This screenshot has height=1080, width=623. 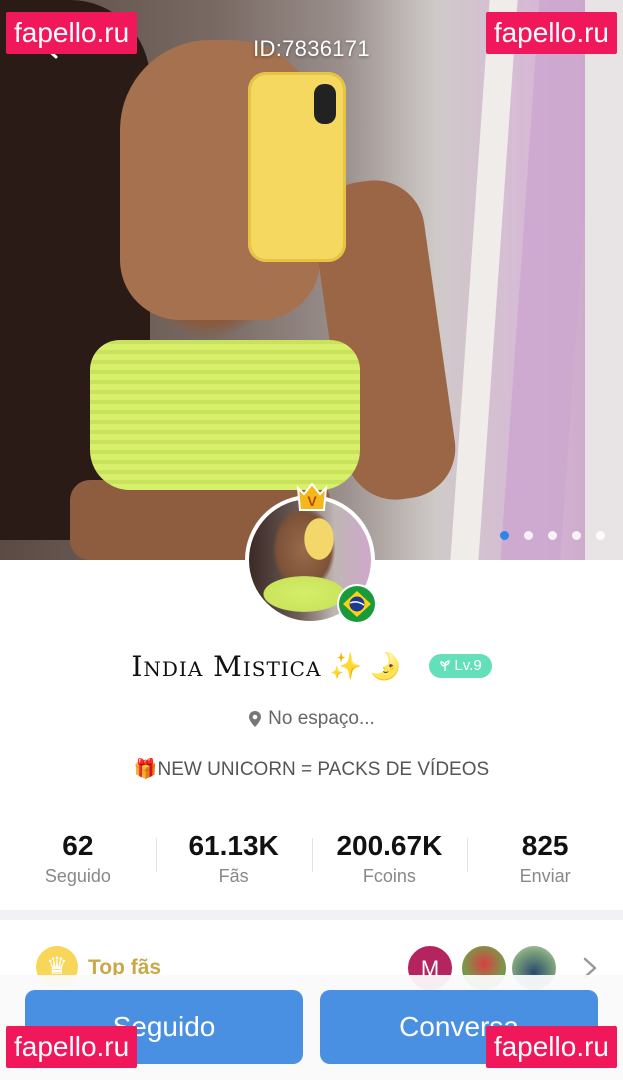 What do you see at coordinates (255, 719) in the screenshot?
I see `location-pin-icon` at bounding box center [255, 719].